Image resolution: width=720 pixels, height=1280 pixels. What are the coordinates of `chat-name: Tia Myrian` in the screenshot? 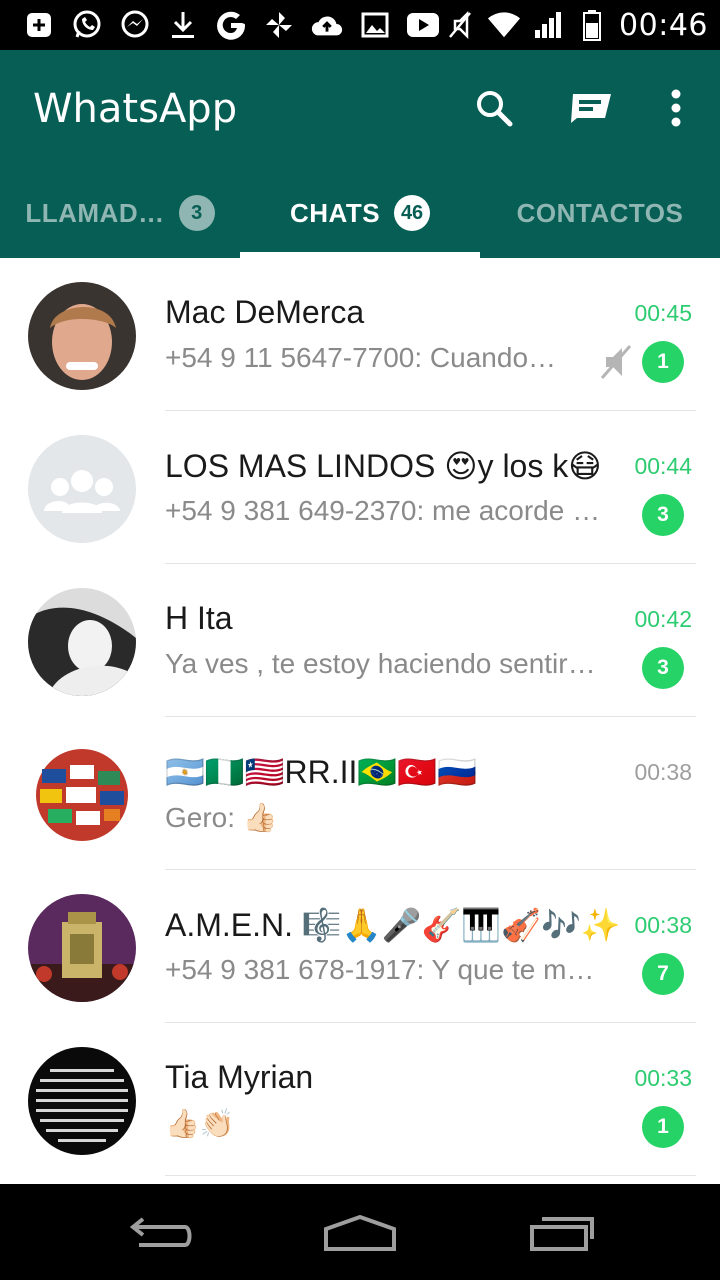 It's located at (239, 1077).